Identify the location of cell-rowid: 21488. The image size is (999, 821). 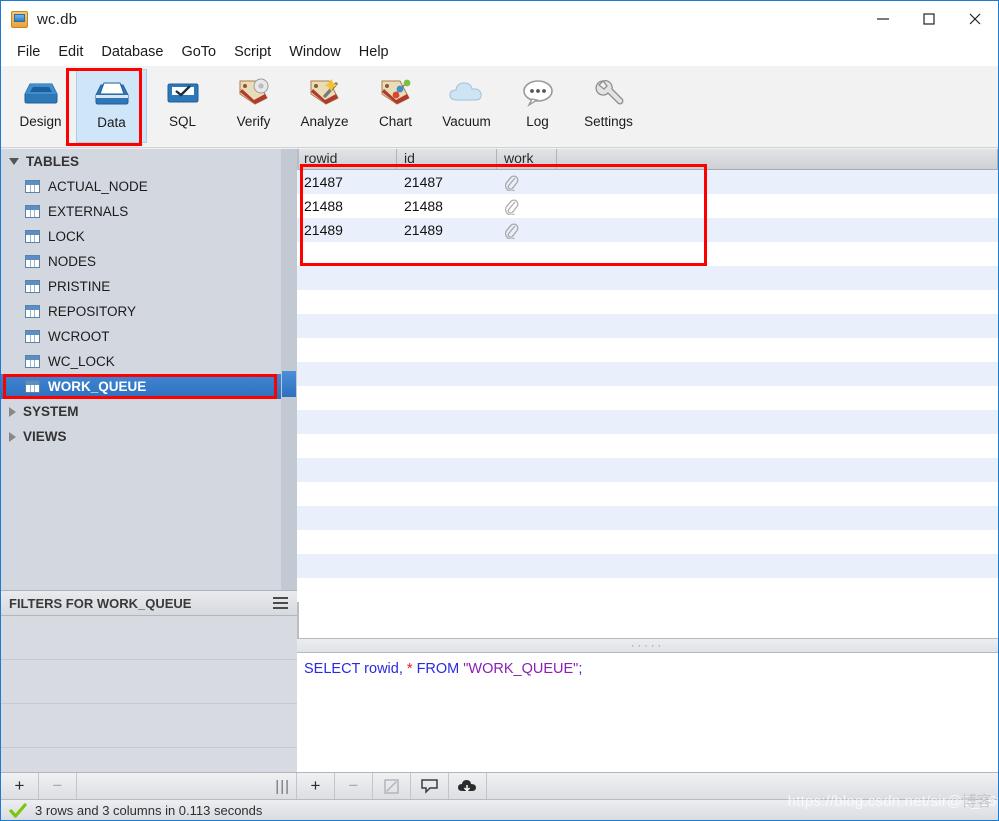
(347, 206).